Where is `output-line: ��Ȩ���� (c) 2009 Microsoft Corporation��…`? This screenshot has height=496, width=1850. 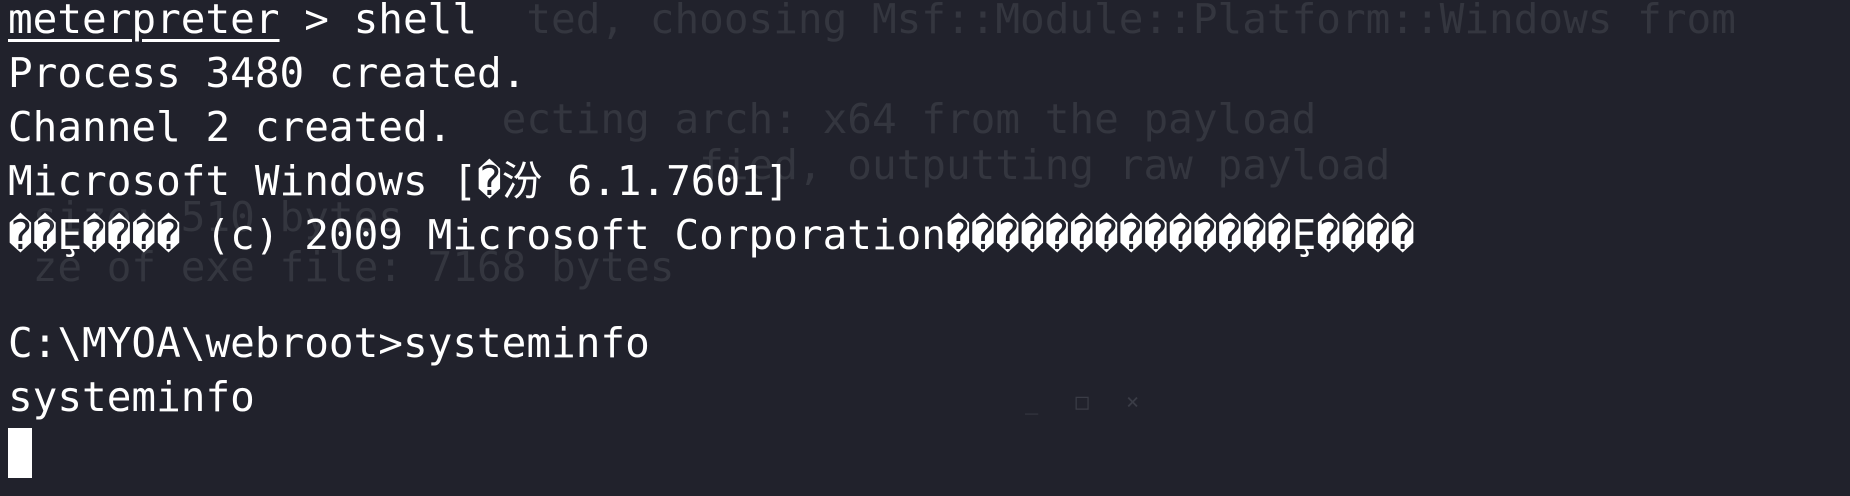
output-line: ��Ȩ���� (c) 2009 Microsoft Corporation��… is located at coordinates (711, 235).